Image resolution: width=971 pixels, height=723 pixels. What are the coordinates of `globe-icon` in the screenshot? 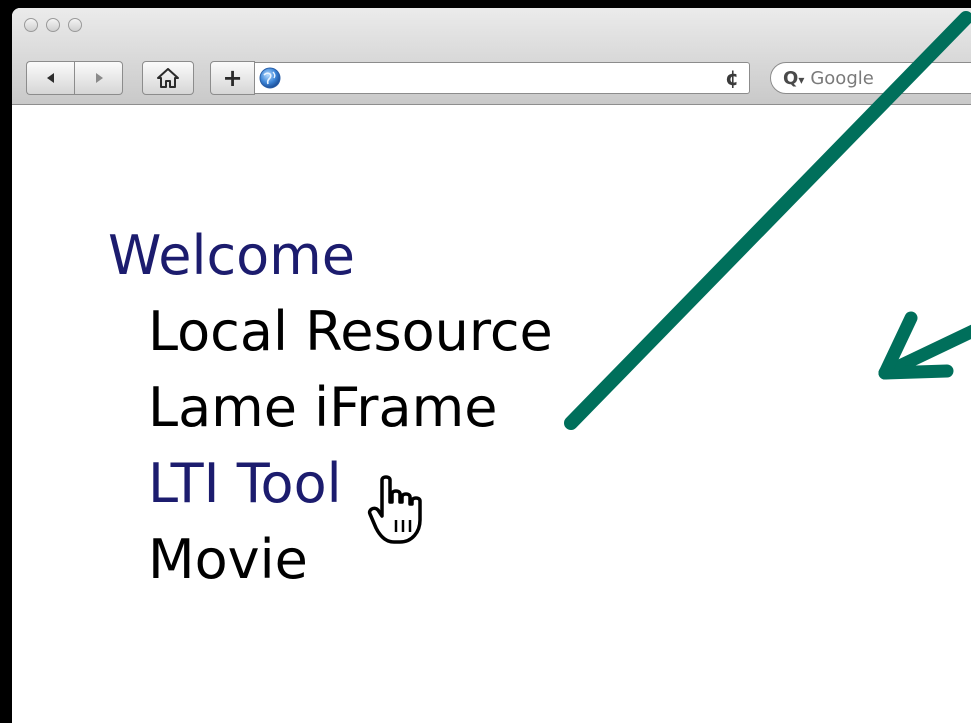 It's located at (270, 78).